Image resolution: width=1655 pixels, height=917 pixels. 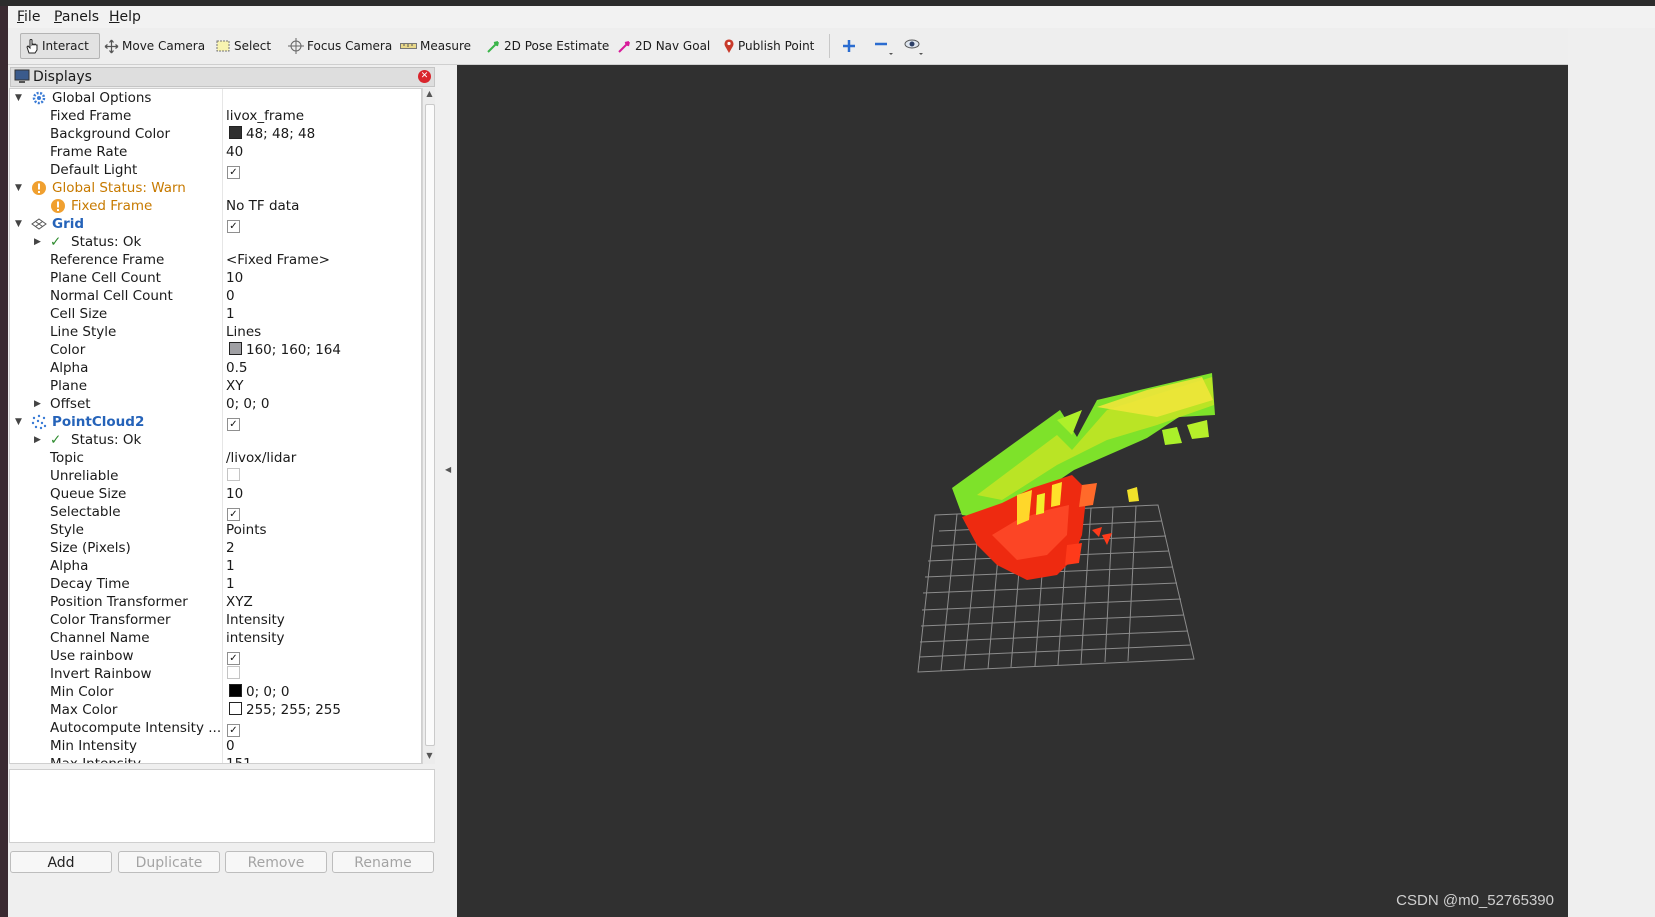 I want to click on tree-row-channel-name: Channel Name intensity, so click(x=215, y=638).